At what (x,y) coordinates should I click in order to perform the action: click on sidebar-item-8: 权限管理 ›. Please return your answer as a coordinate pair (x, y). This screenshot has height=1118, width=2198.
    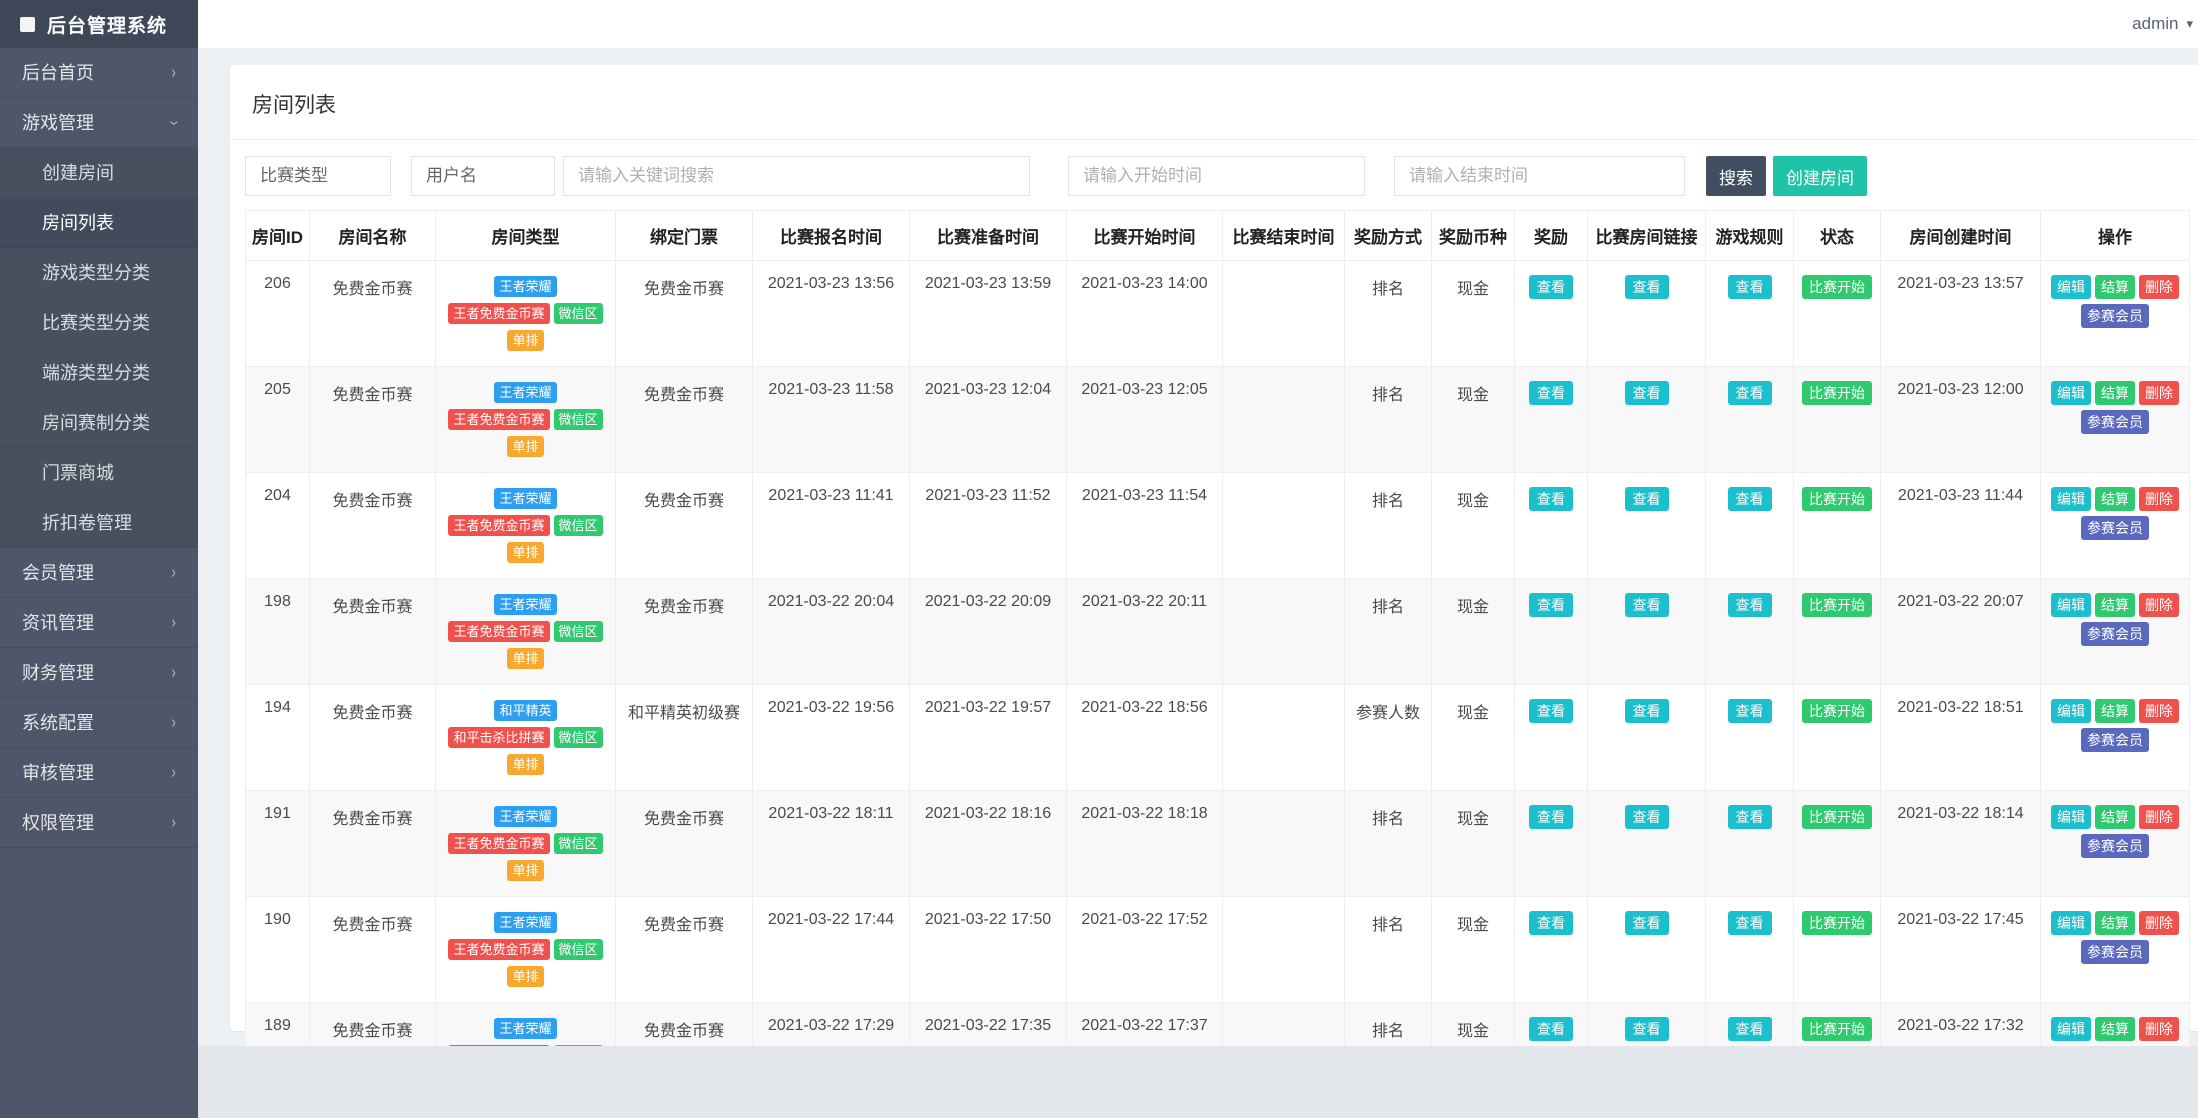
    Looking at the image, I should click on (99, 823).